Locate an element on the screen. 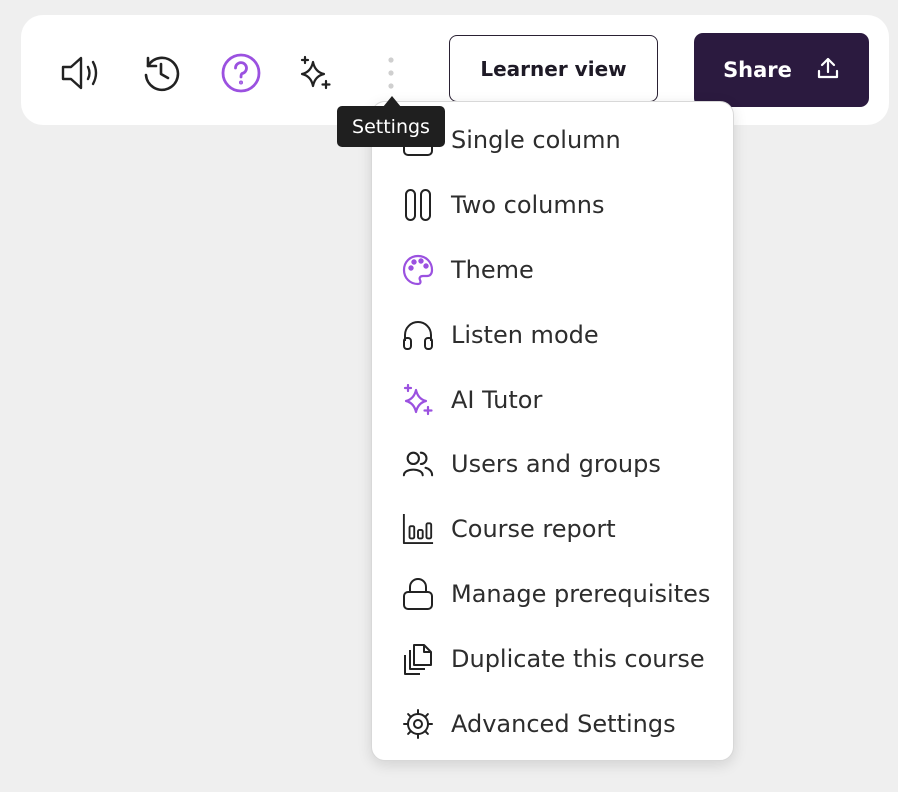  menu-item-label: AI Tutor is located at coordinates (497, 399).